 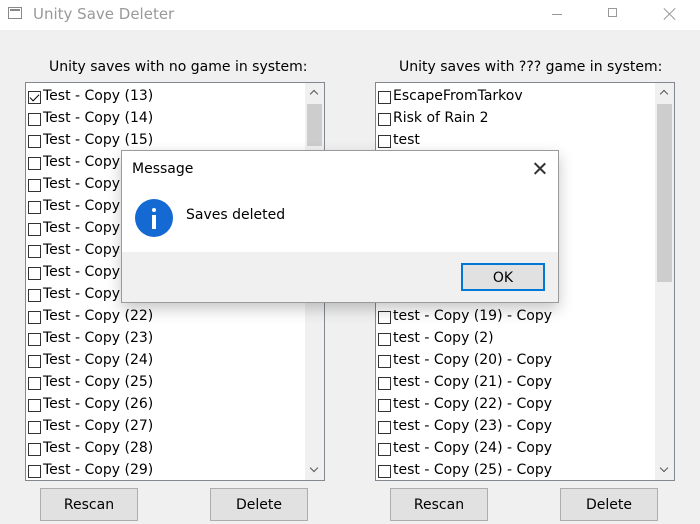 What do you see at coordinates (165, 427) in the screenshot?
I see `list-item: Test - Copy (27)` at bounding box center [165, 427].